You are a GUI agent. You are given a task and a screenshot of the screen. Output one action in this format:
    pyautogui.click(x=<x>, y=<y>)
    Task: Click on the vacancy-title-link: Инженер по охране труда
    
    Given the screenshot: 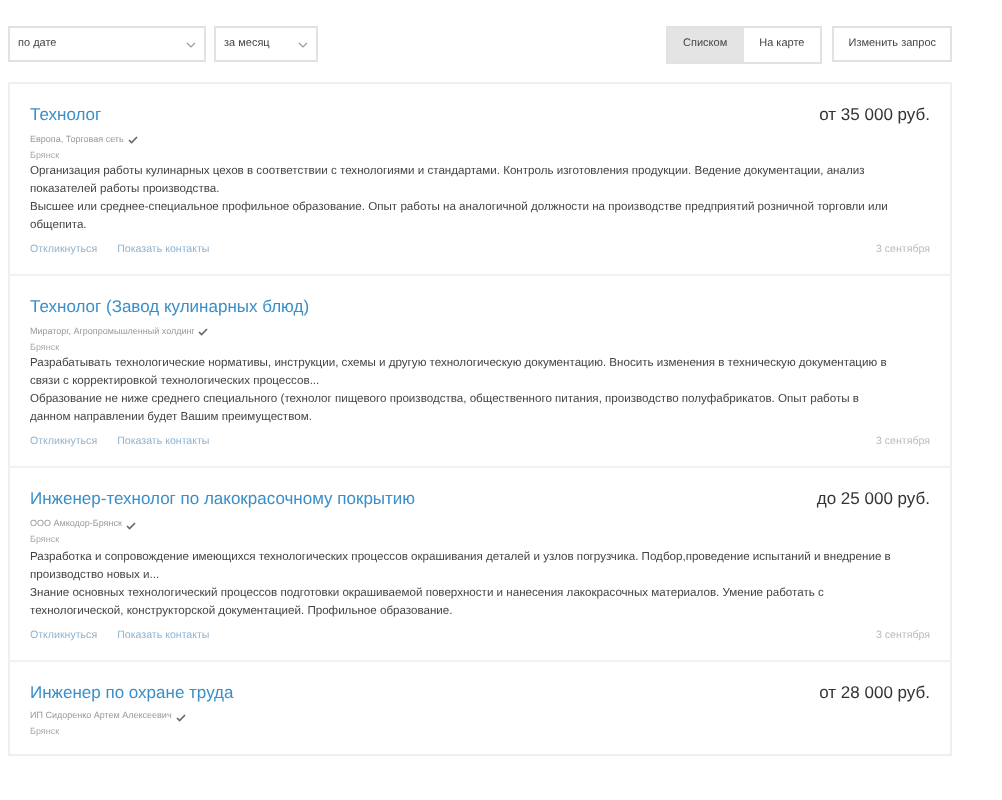 What is the action you would take?
    pyautogui.click(x=132, y=692)
    